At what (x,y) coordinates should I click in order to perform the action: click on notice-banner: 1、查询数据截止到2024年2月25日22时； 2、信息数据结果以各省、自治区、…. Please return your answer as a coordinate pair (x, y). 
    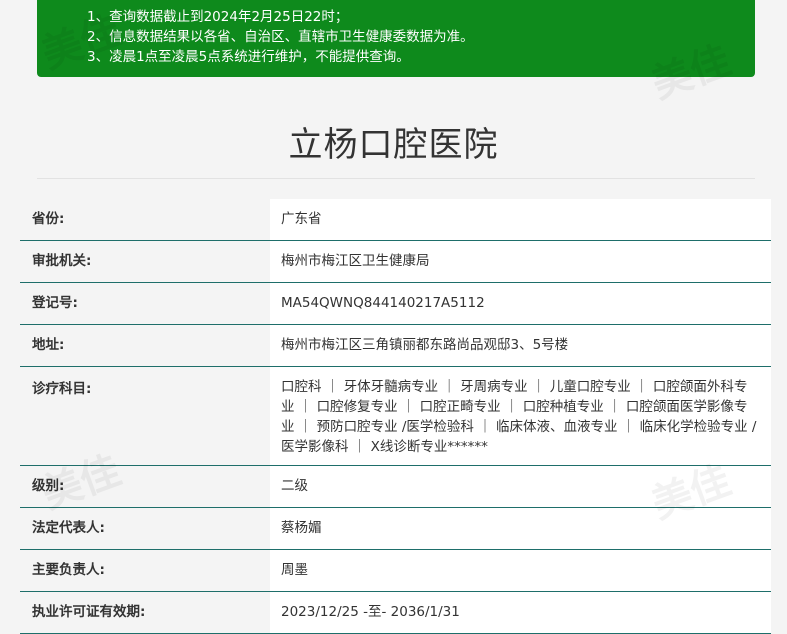
    Looking at the image, I should click on (396, 38).